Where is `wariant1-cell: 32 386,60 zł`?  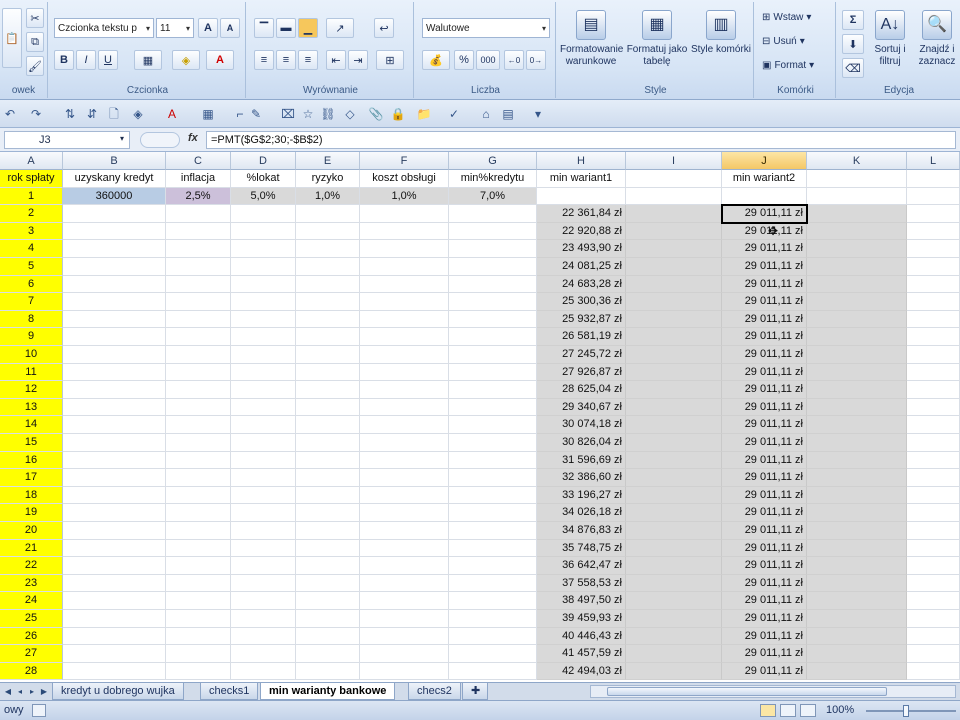
wariant1-cell: 32 386,60 zł is located at coordinates (581, 478).